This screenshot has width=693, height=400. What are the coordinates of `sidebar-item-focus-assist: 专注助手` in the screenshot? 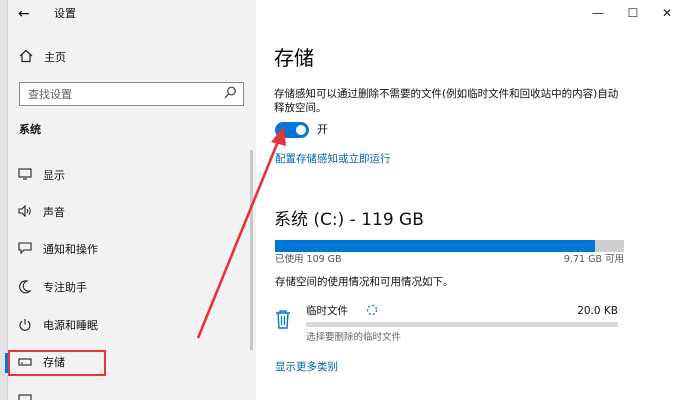 It's located at (132, 288).